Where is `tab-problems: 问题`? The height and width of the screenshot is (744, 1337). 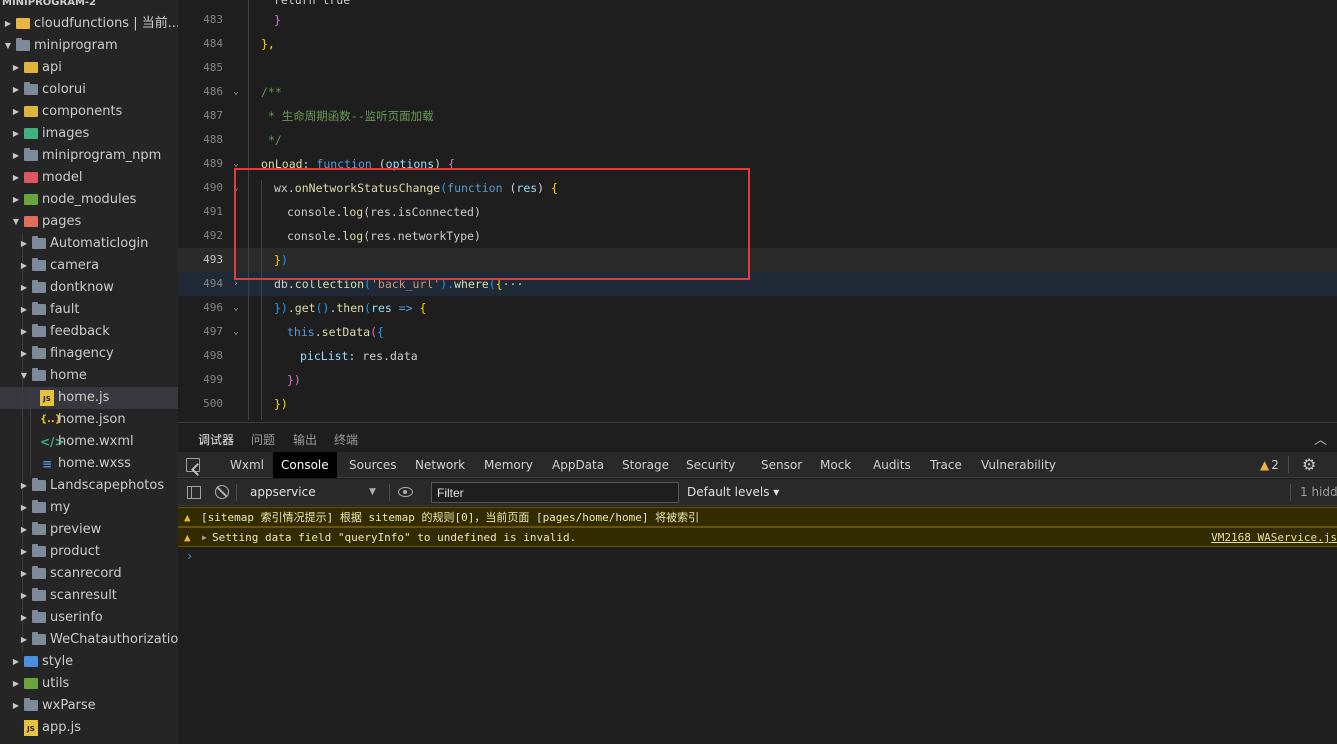
tab-problems: 问题 is located at coordinates (263, 439).